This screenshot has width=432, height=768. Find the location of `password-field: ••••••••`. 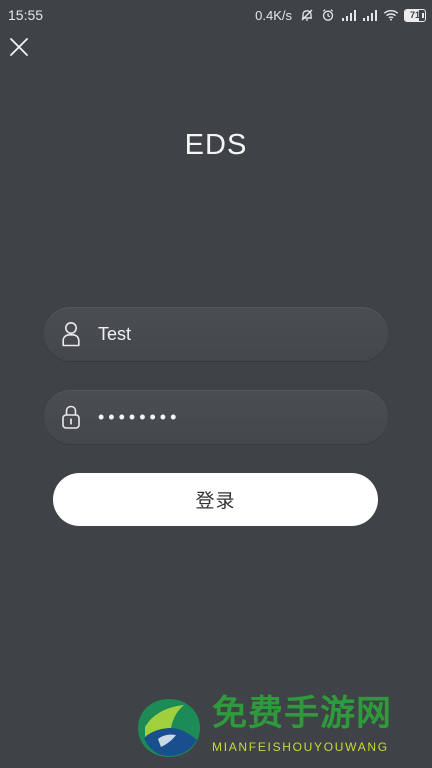

password-field: •••••••• is located at coordinates (216, 417).